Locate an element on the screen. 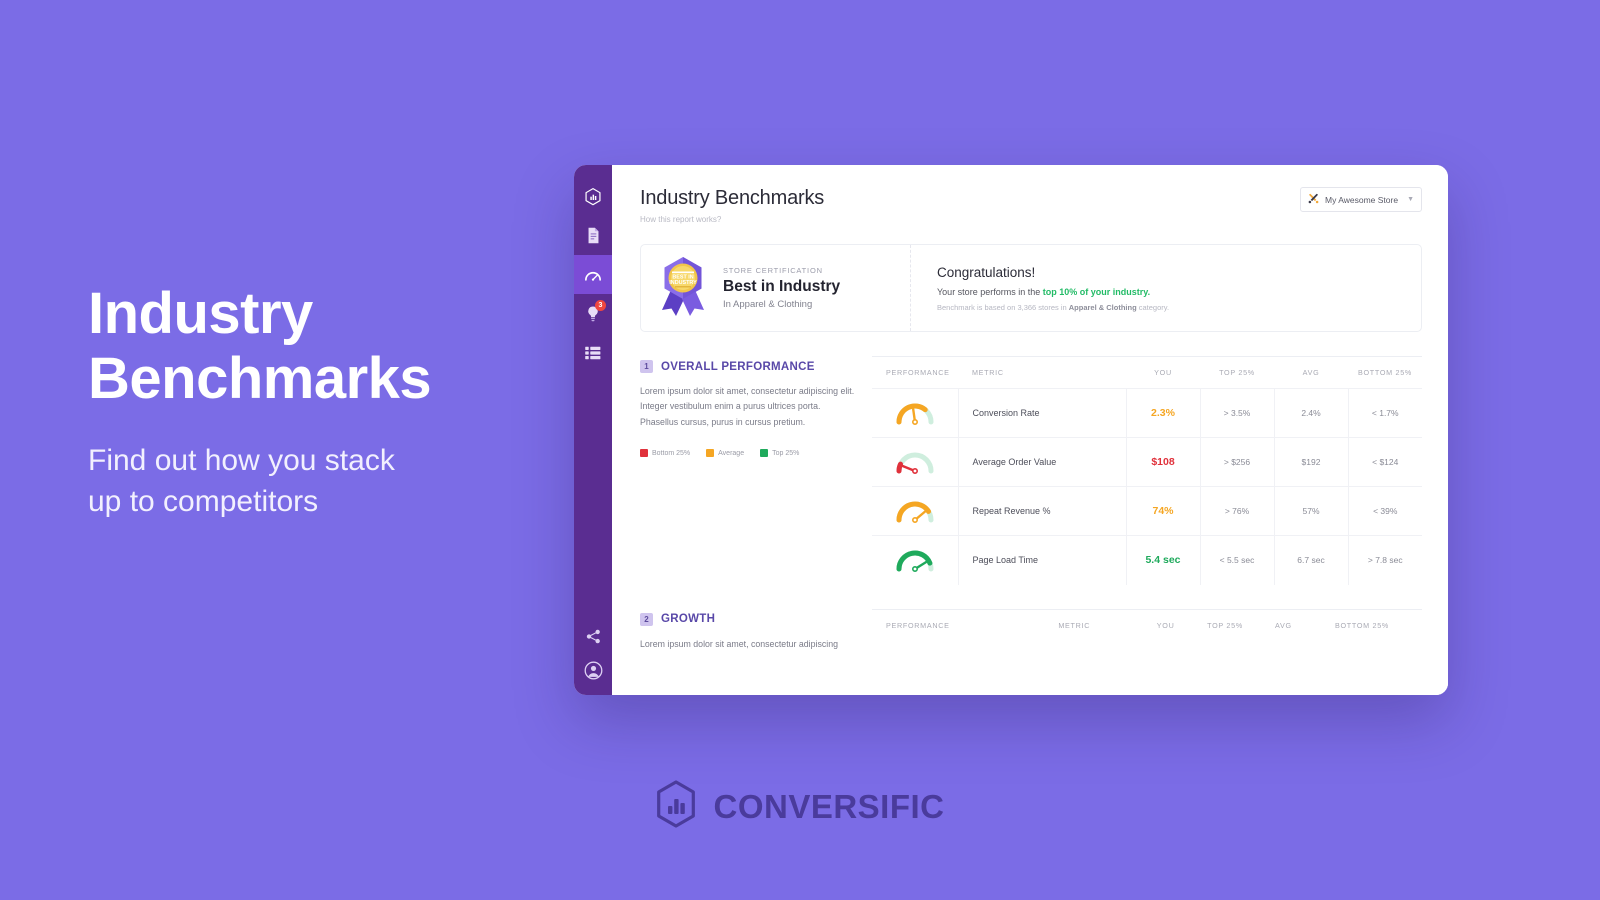 The height and width of the screenshot is (900, 1600). bottom25-value: < 39% is located at coordinates (1385, 511).